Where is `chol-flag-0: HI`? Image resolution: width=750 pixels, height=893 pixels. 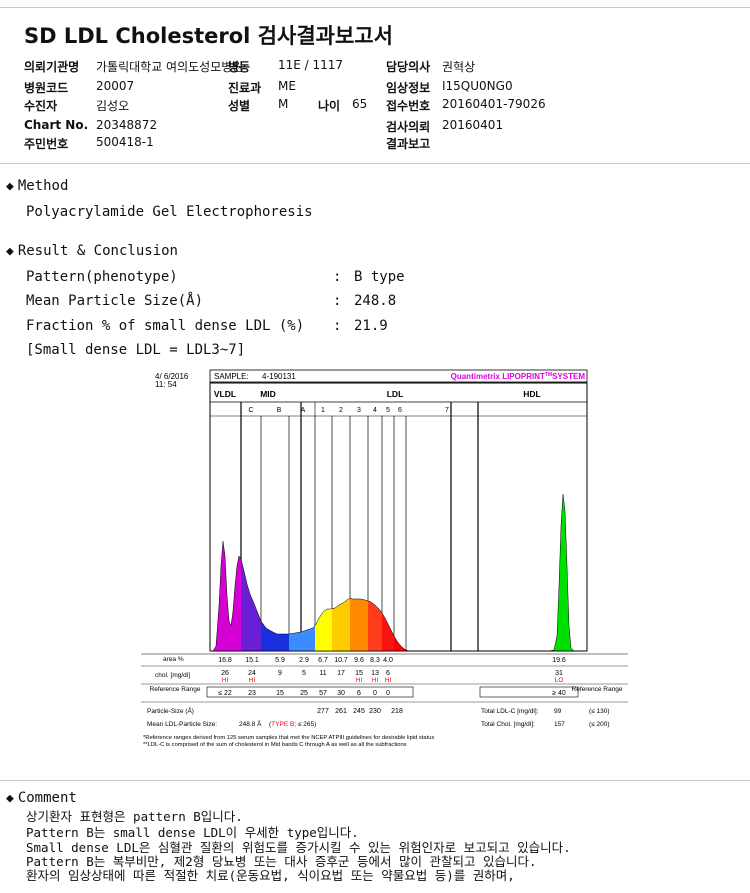
chol-flag-0: HI is located at coordinates (225, 680).